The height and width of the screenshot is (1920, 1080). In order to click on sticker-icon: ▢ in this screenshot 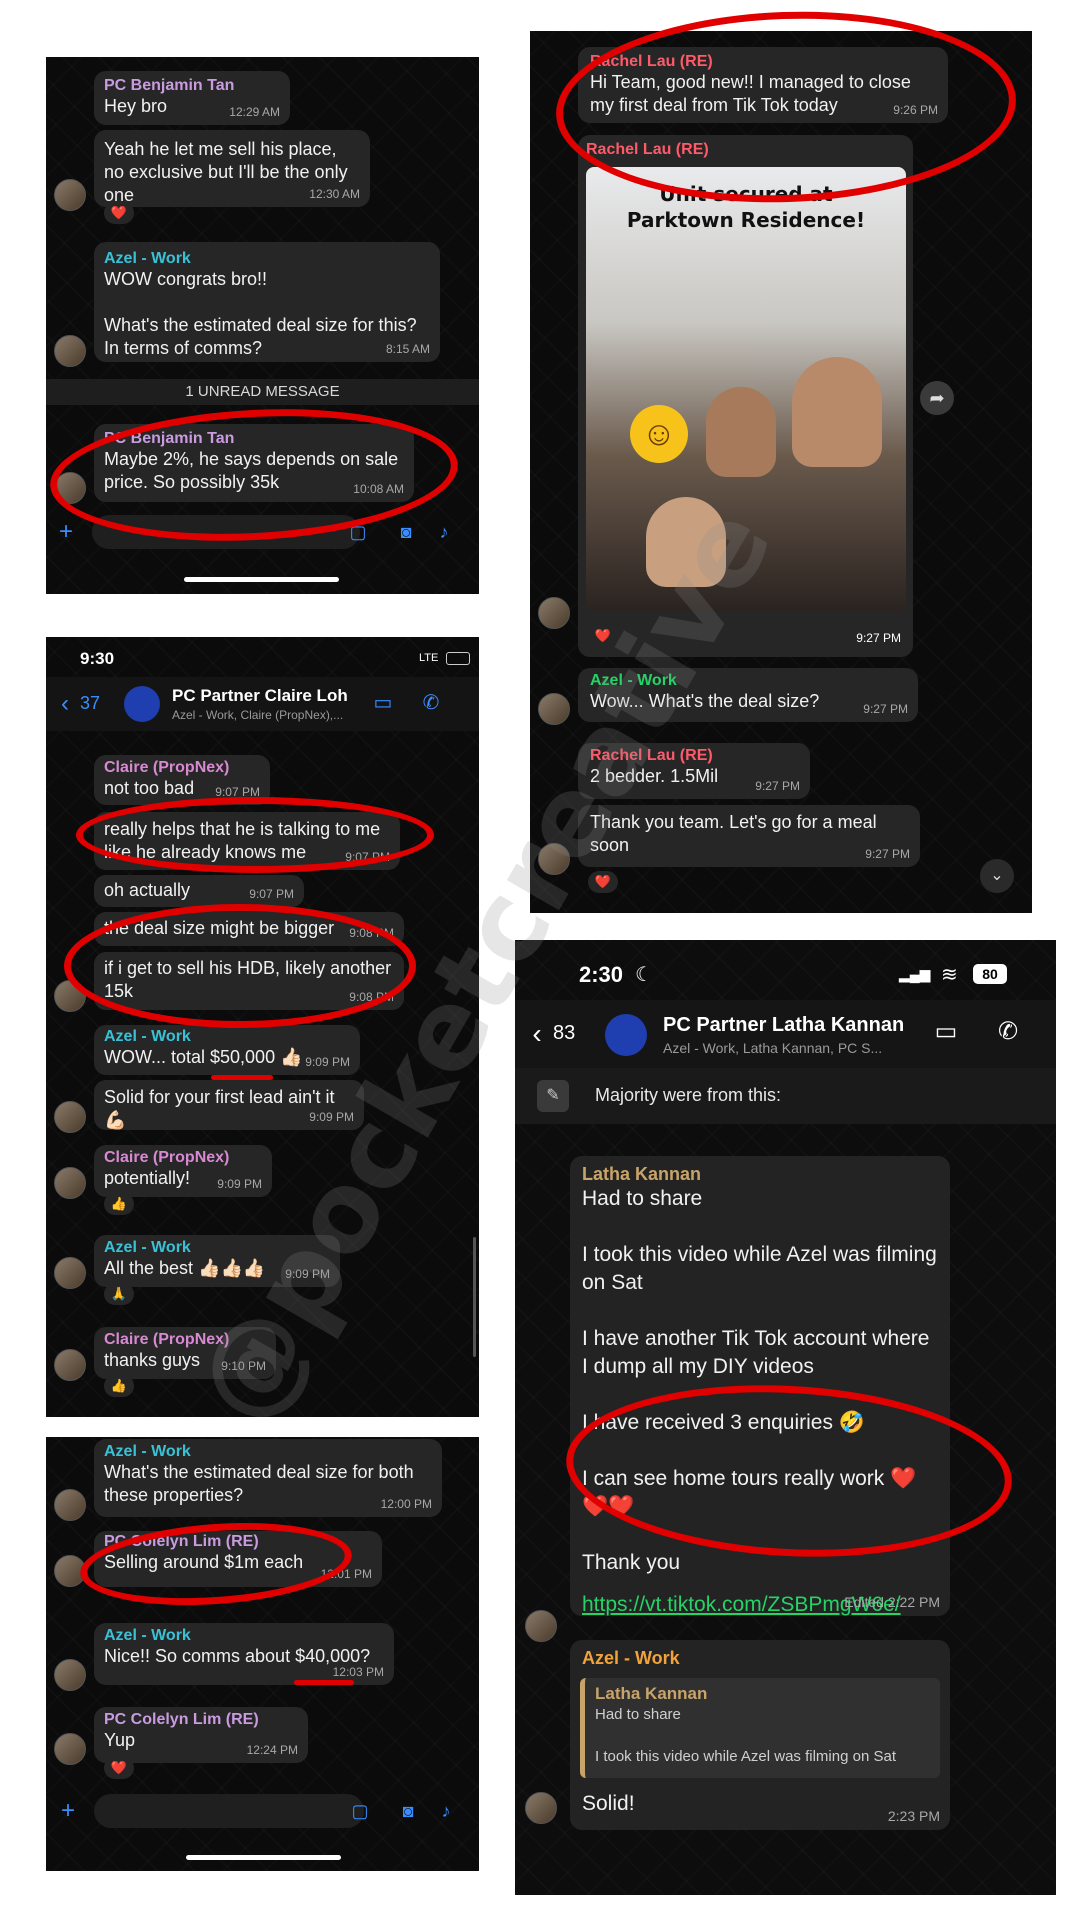, I will do `click(360, 1811)`.